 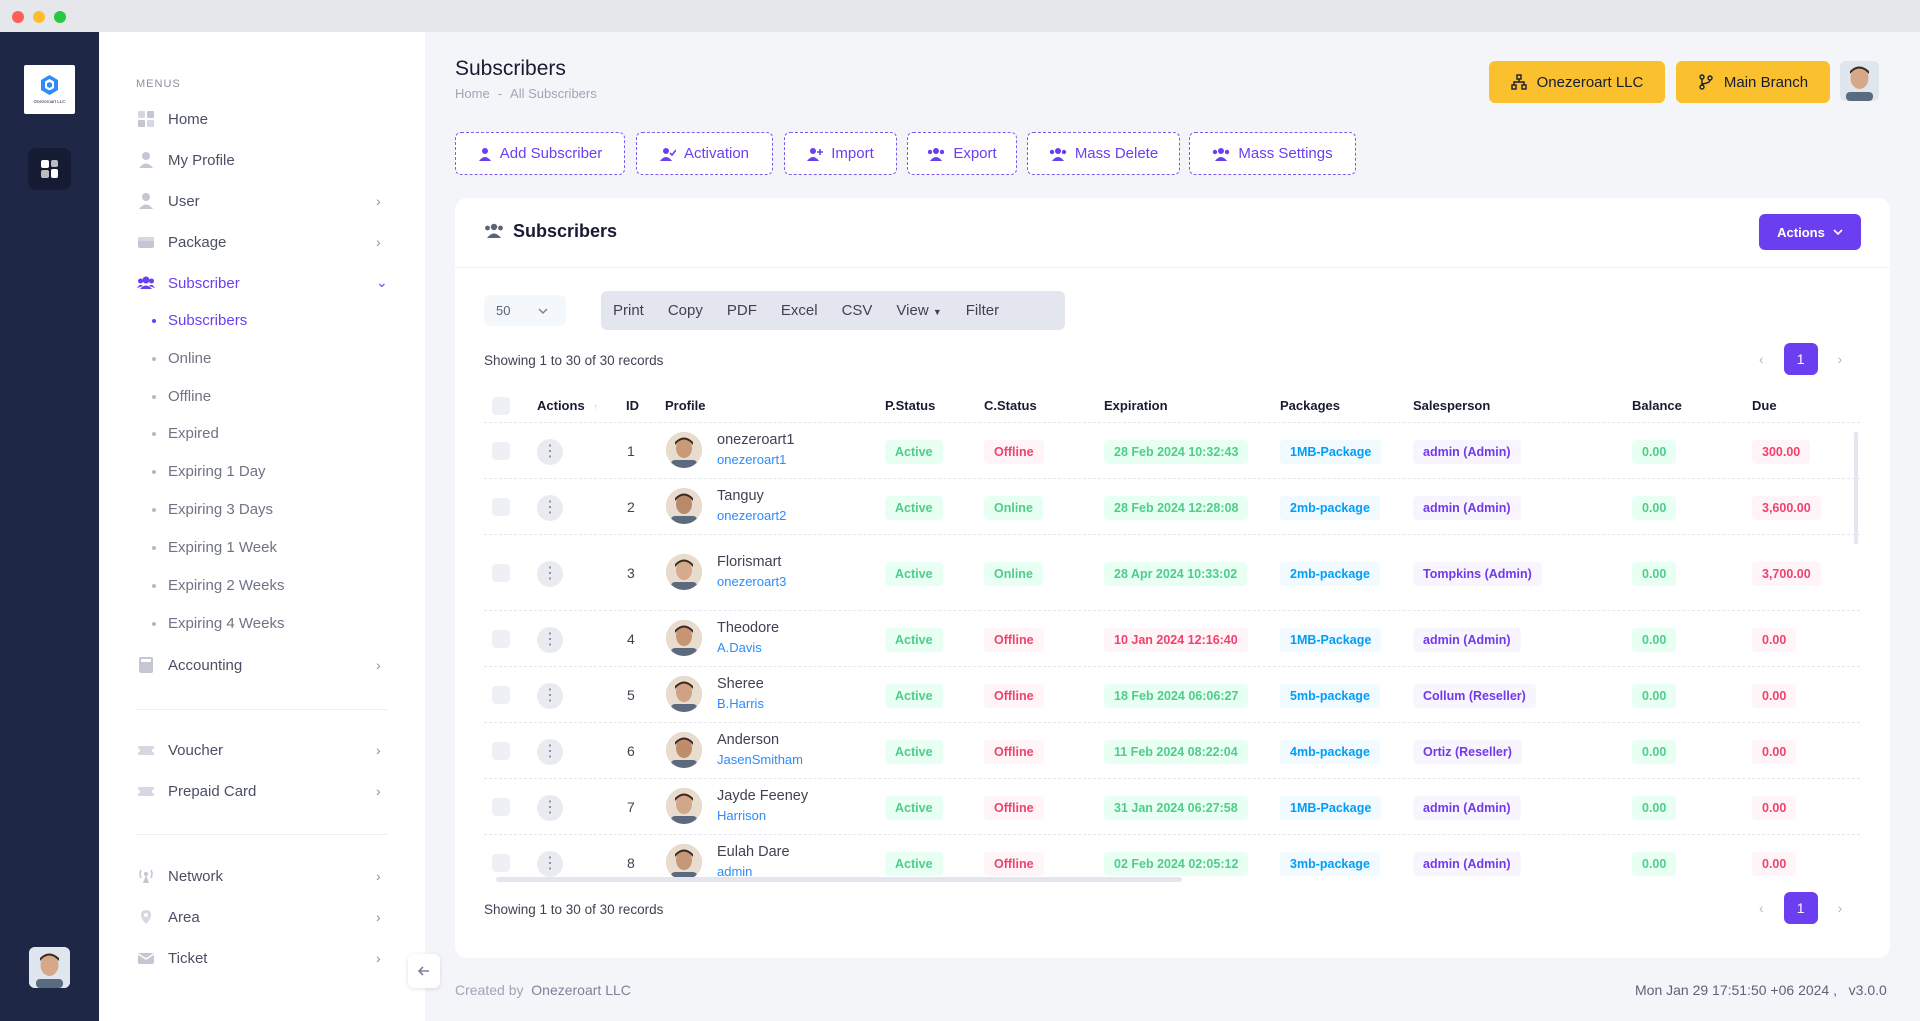 What do you see at coordinates (218, 623) in the screenshot?
I see `sidebar-subitem-expiring-4-weeks: Expiring 4 Weeks` at bounding box center [218, 623].